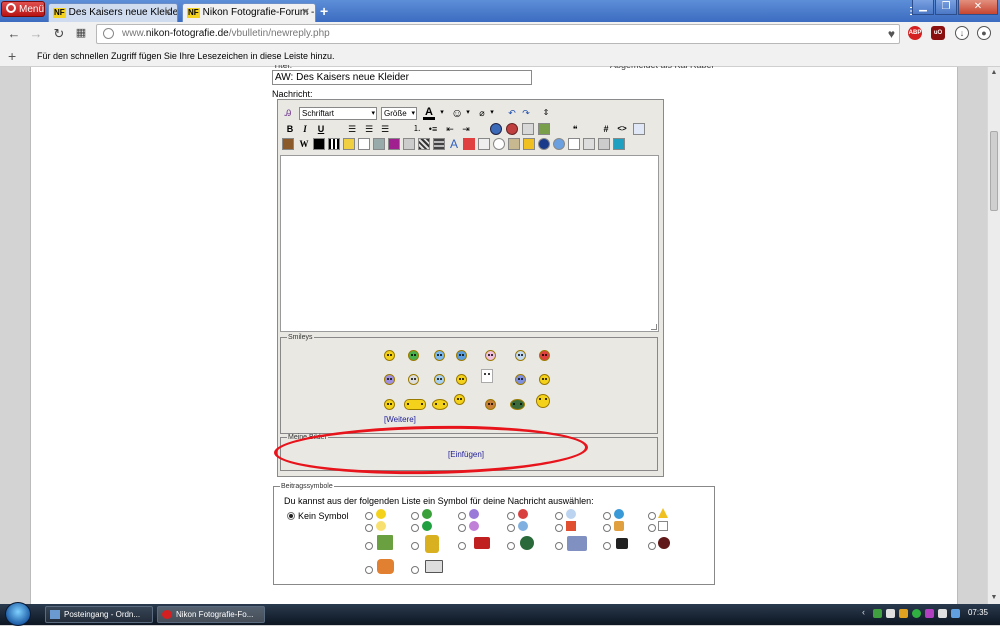 The width and height of the screenshot is (1000, 626). What do you see at coordinates (994, 171) in the screenshot?
I see `scrollbar-thumb` at bounding box center [994, 171].